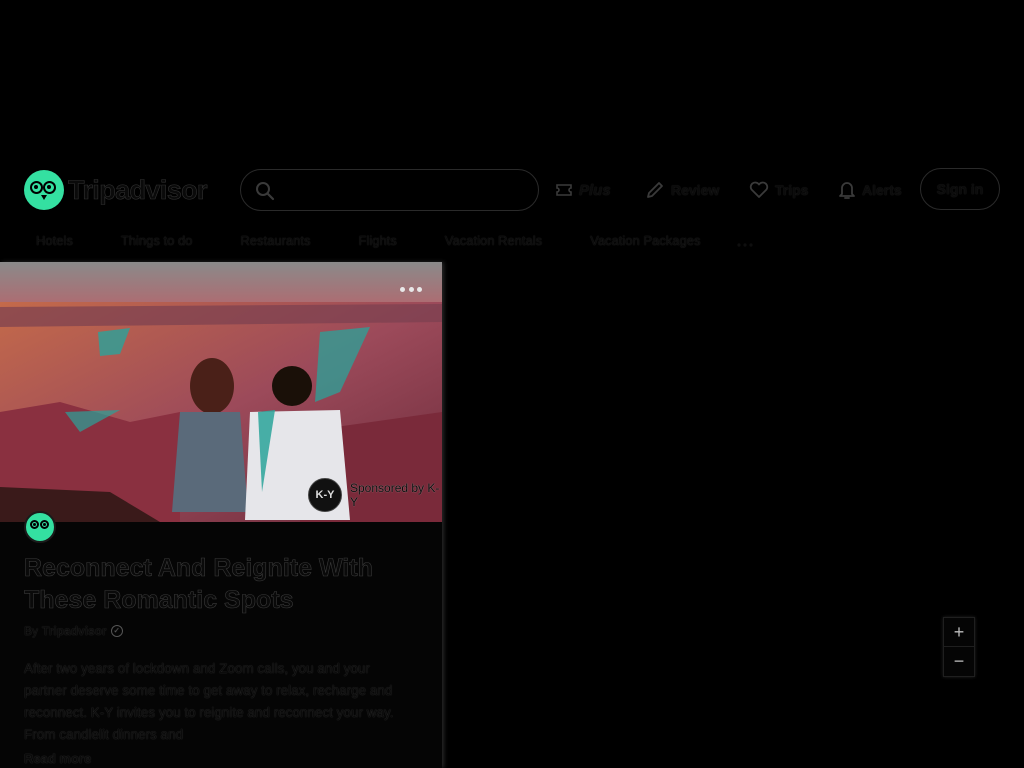 Image resolution: width=1024 pixels, height=768 pixels. I want to click on heart-icon, so click(759, 189).